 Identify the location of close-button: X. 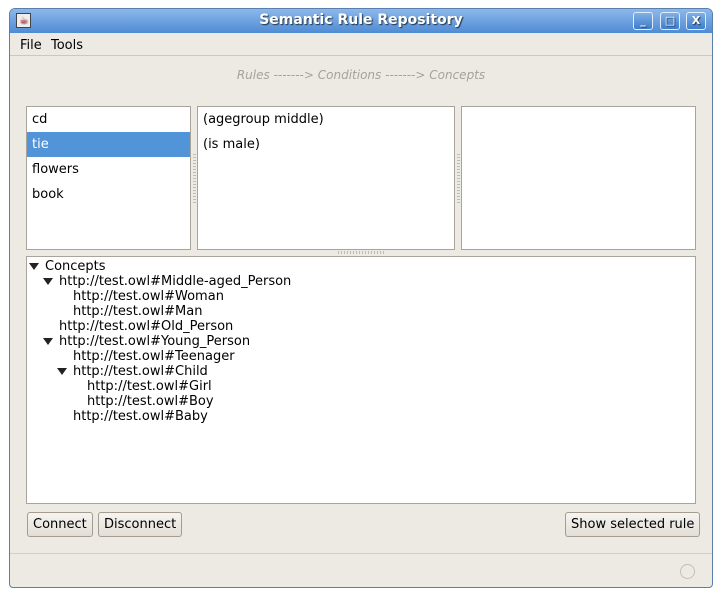
(696, 21).